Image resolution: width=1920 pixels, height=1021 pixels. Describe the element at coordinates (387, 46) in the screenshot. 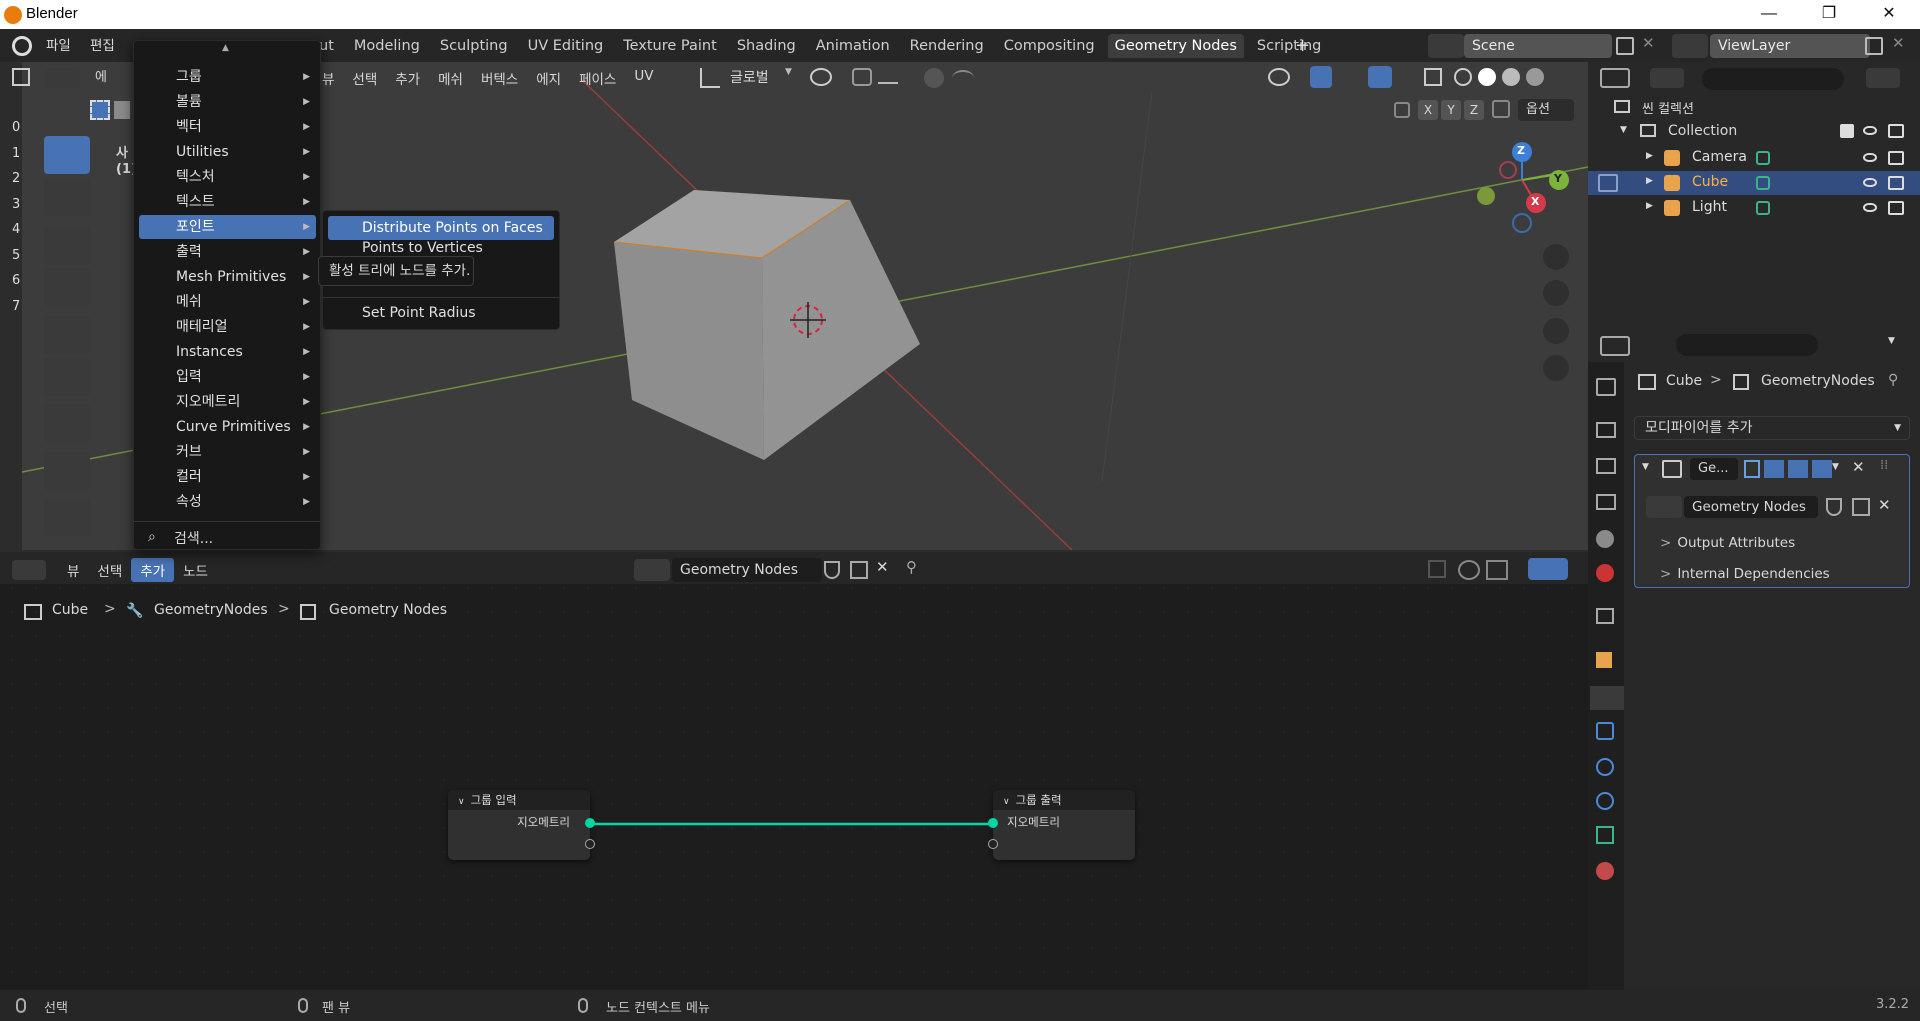

I see `workspace-tab: Modeling` at that location.